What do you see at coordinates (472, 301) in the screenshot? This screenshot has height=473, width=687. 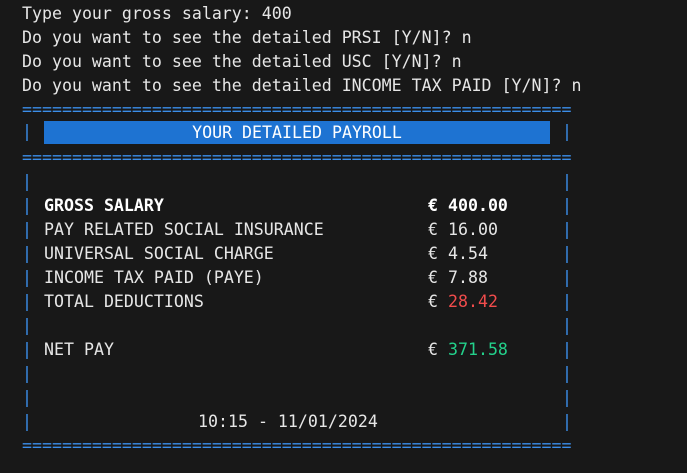 I see `total-deductions-amount: 28.42` at bounding box center [472, 301].